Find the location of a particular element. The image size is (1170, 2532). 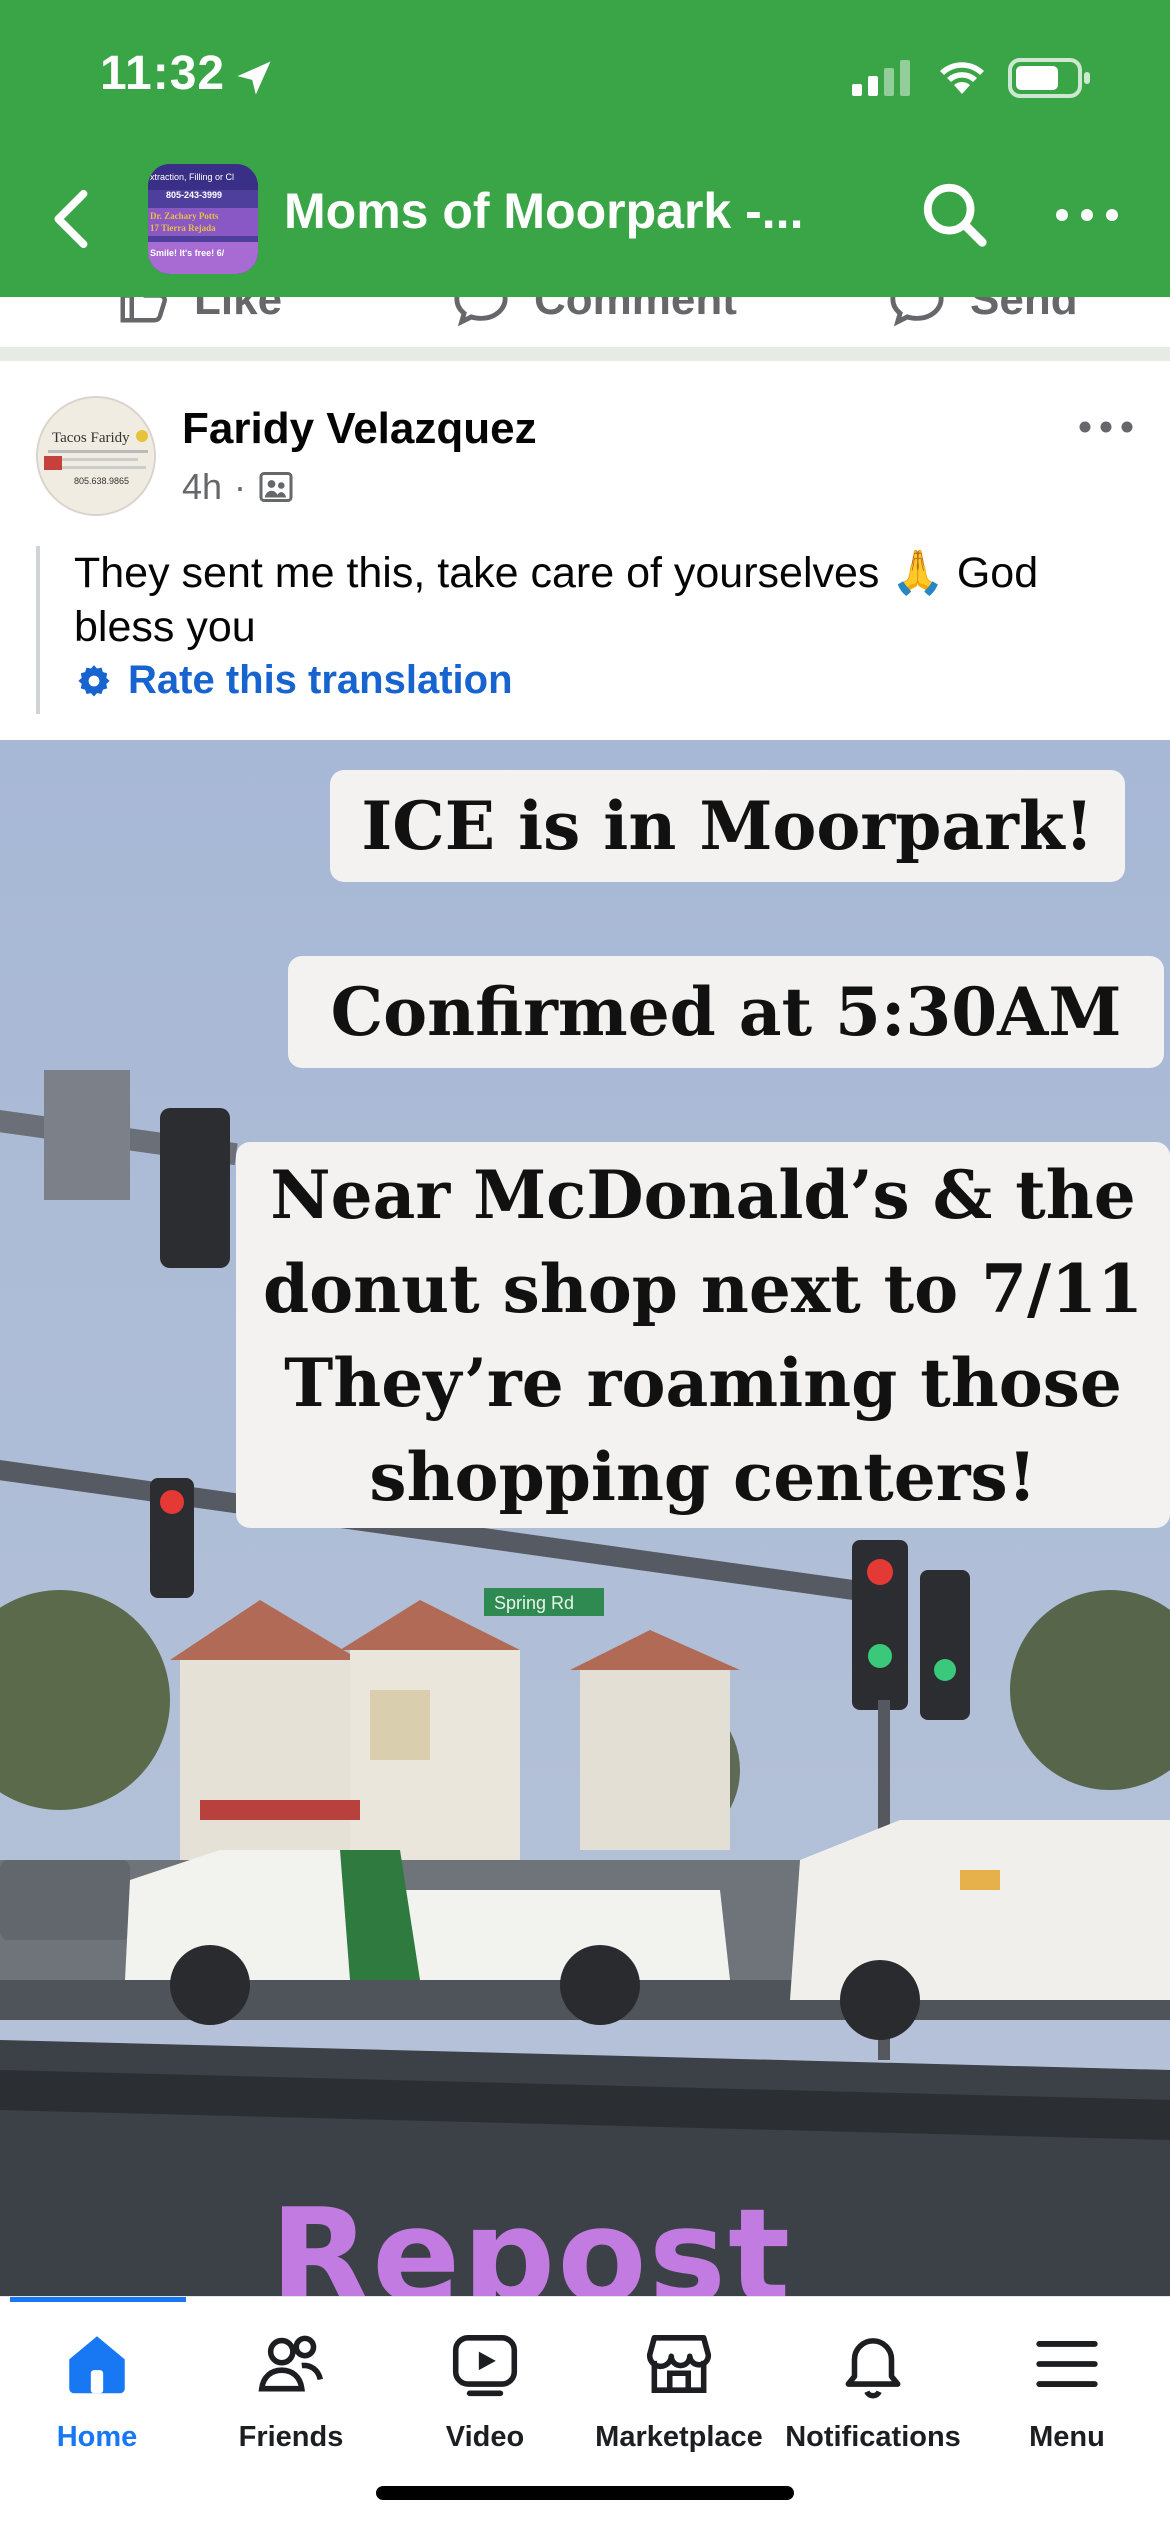

like-button: Like is located at coordinates (199, 312).